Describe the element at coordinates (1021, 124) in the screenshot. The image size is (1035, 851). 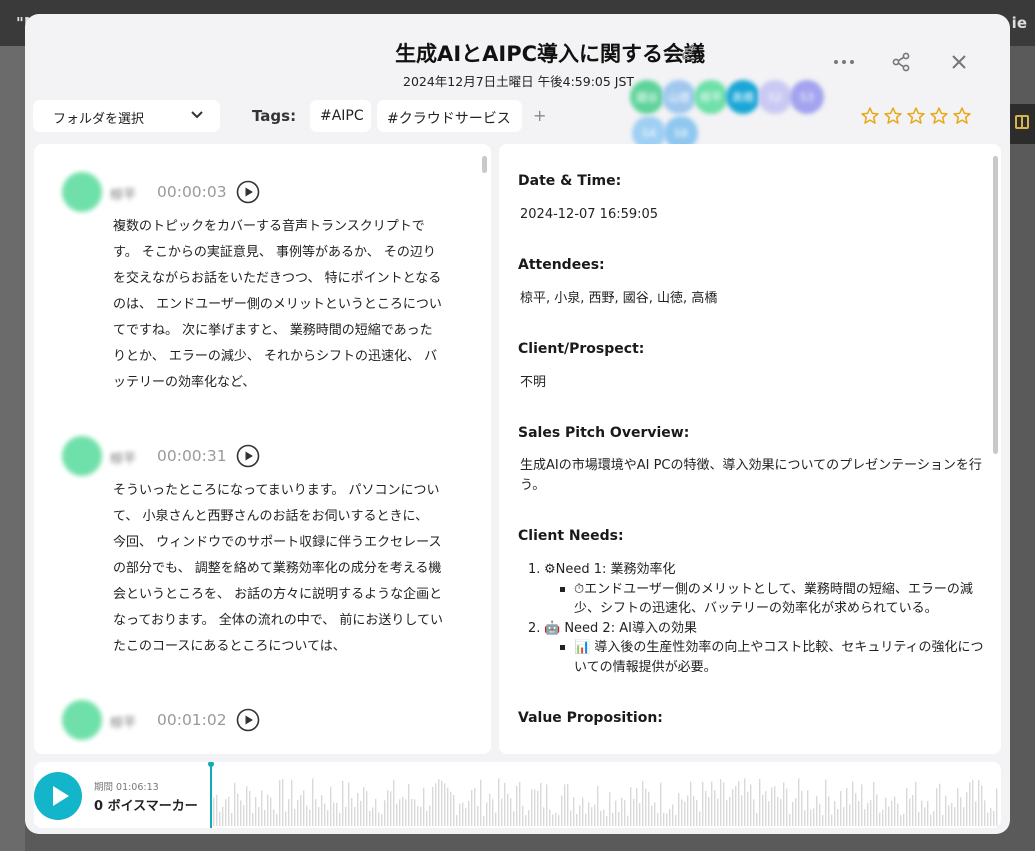
I see `gift-tab` at that location.